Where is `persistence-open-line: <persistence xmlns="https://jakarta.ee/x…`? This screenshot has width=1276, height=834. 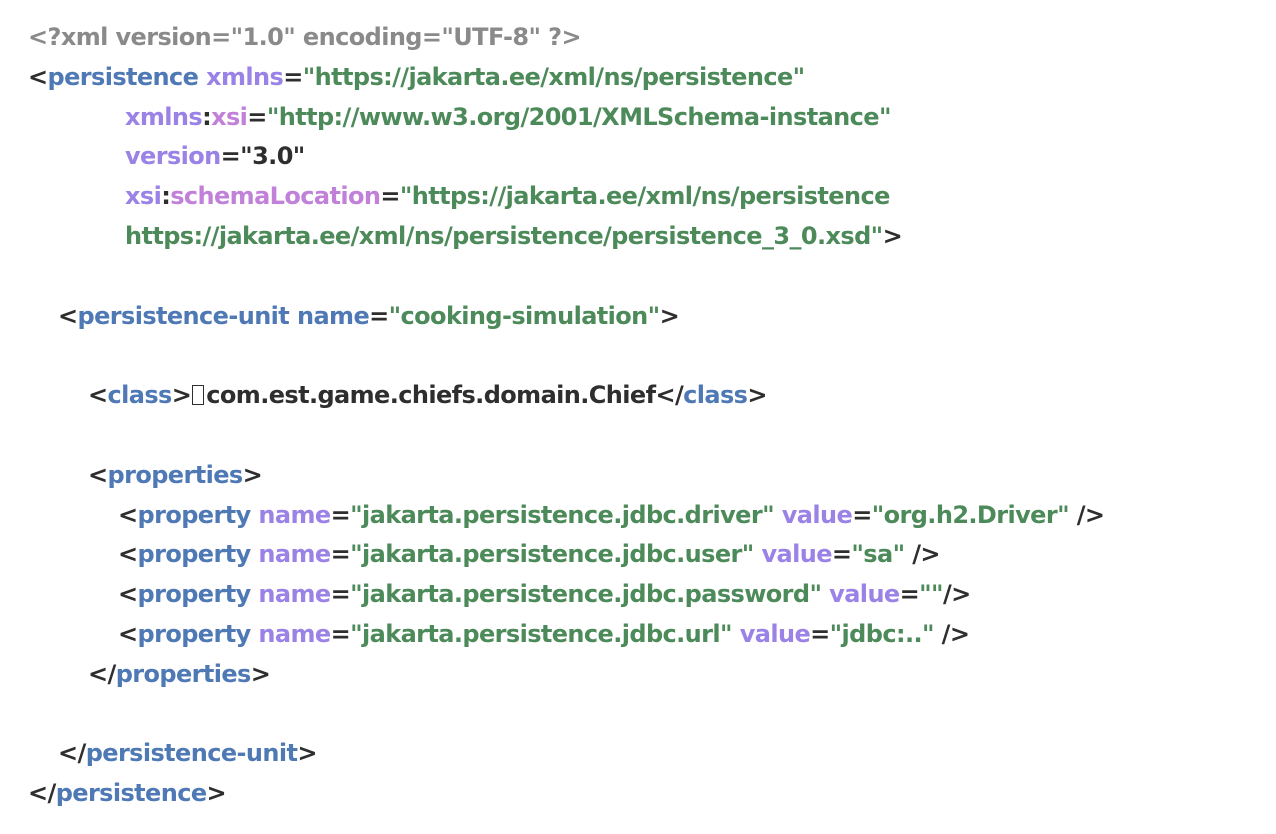 persistence-open-line: <persistence xmlns="https://jakarta.ee/x… is located at coordinates (416, 76).